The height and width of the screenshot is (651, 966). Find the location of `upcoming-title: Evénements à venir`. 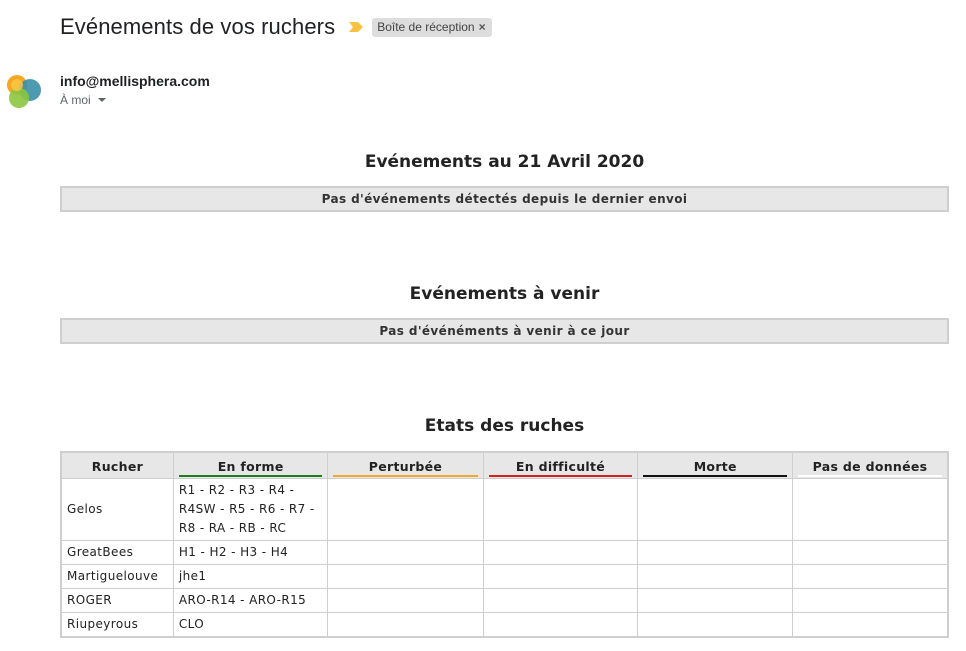

upcoming-title: Evénements à venir is located at coordinates (504, 294).